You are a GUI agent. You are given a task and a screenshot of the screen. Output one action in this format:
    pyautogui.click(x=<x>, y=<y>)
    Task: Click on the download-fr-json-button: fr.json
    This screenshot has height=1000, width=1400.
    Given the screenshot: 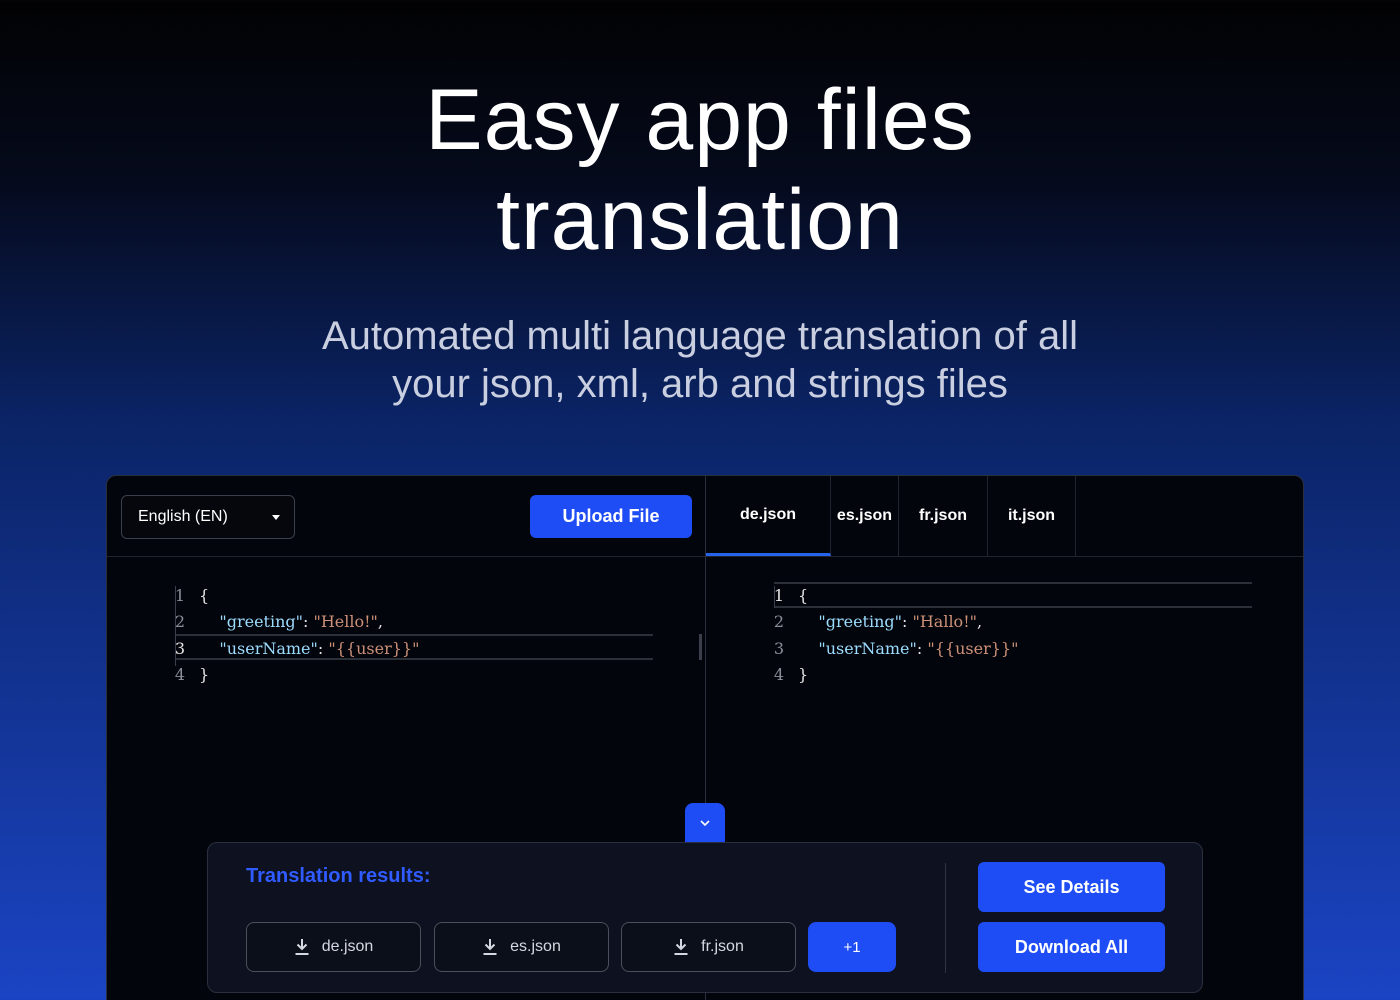 What is the action you would take?
    pyautogui.click(x=708, y=947)
    